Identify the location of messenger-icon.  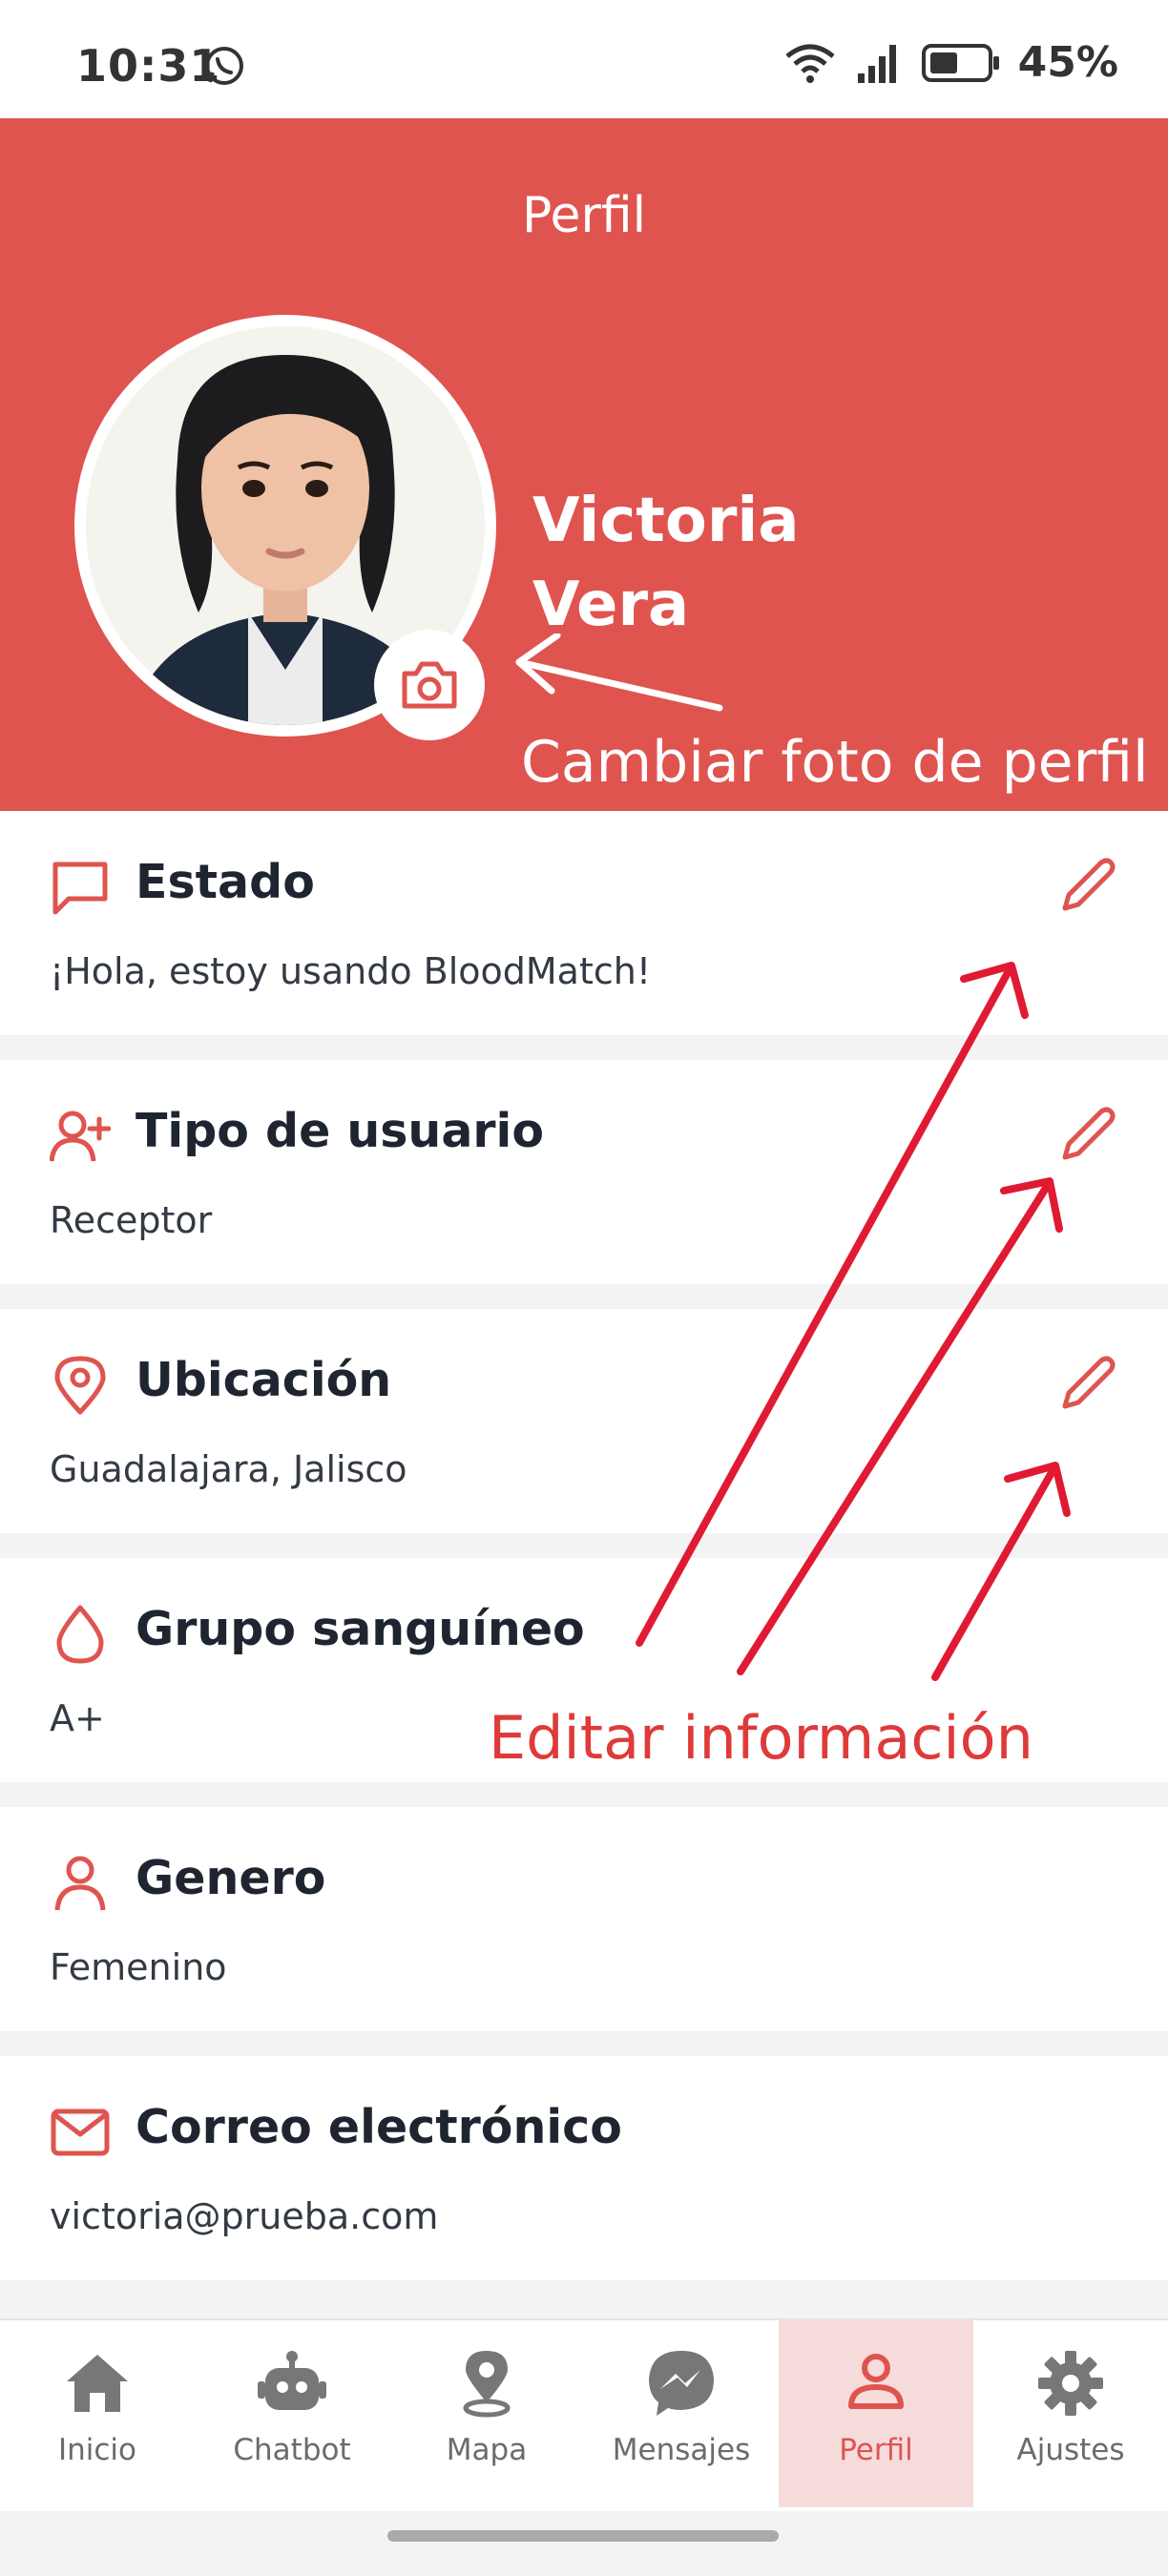
(681, 2383).